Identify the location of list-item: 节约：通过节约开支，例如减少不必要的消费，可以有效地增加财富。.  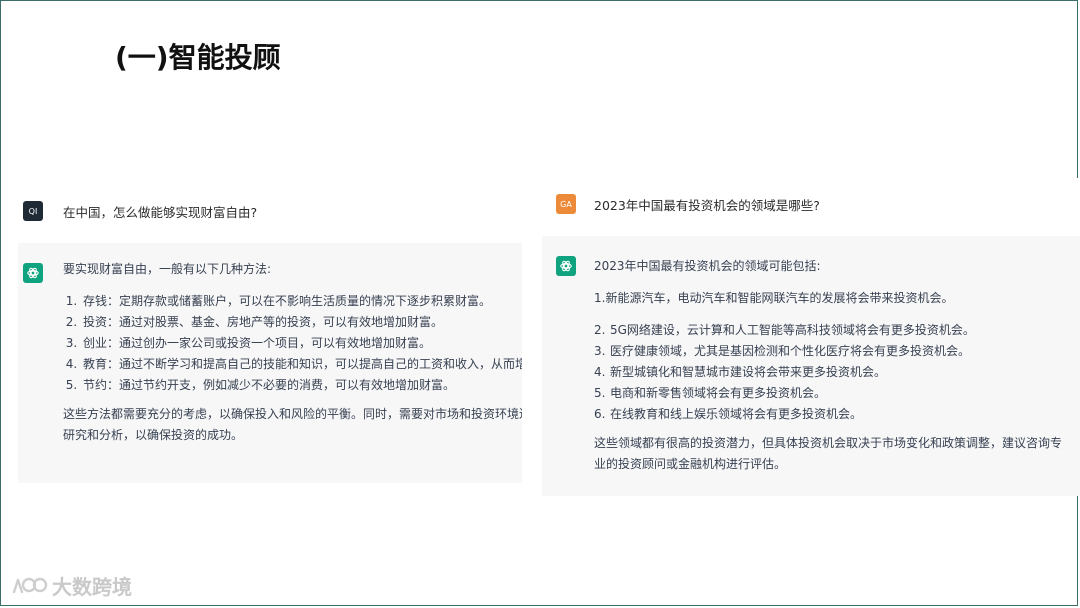
(301, 385).